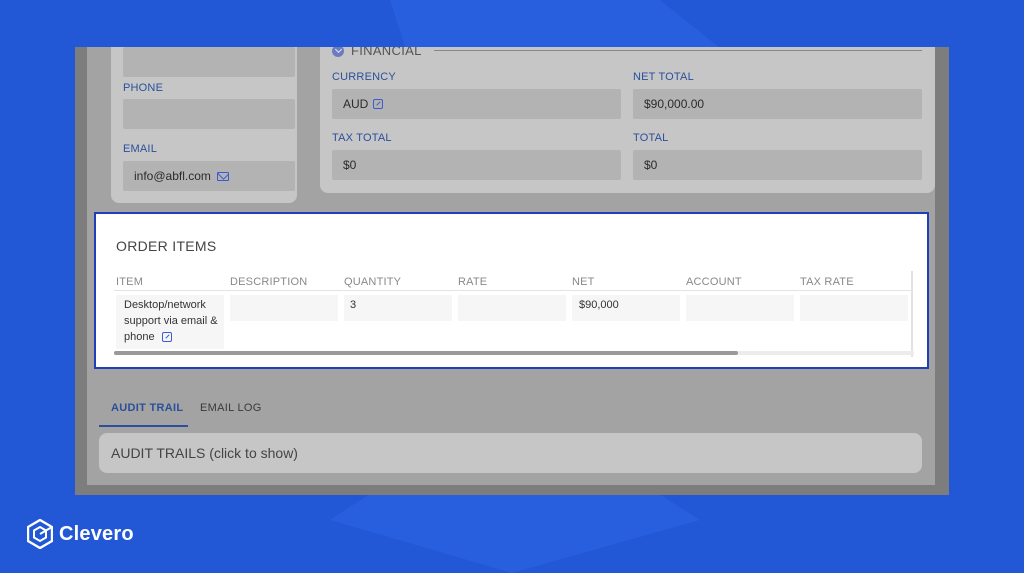 The image size is (1024, 573). Describe the element at coordinates (476, 104) in the screenshot. I see `currency-field: AUD` at that location.